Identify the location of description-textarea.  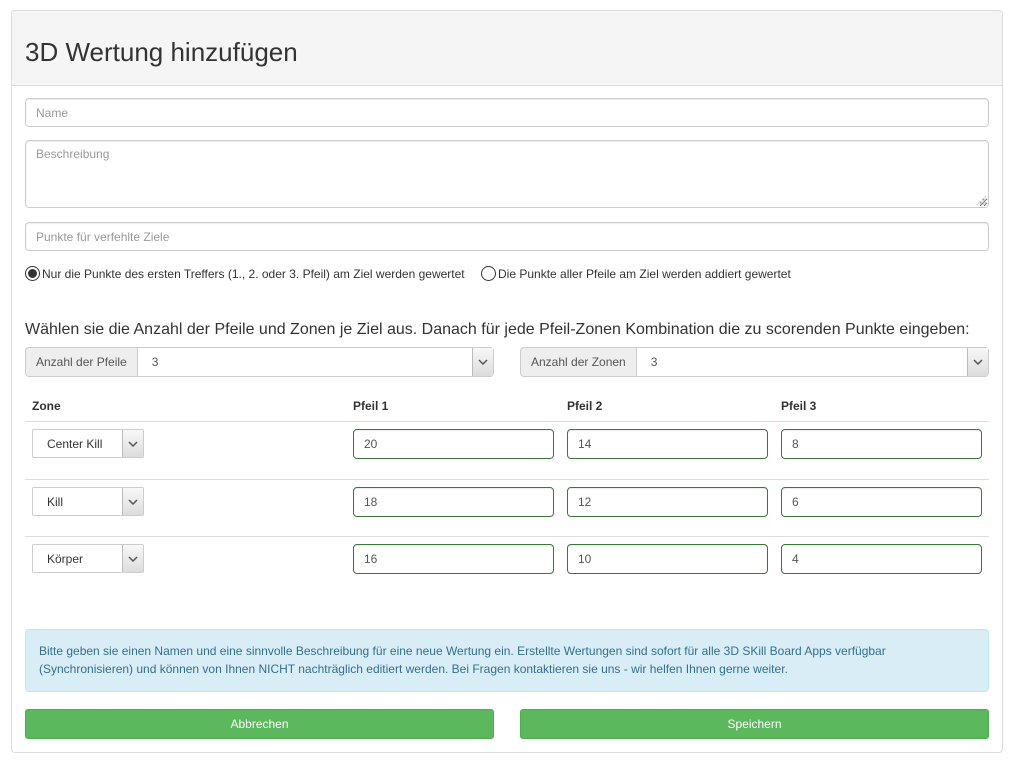
(507, 174).